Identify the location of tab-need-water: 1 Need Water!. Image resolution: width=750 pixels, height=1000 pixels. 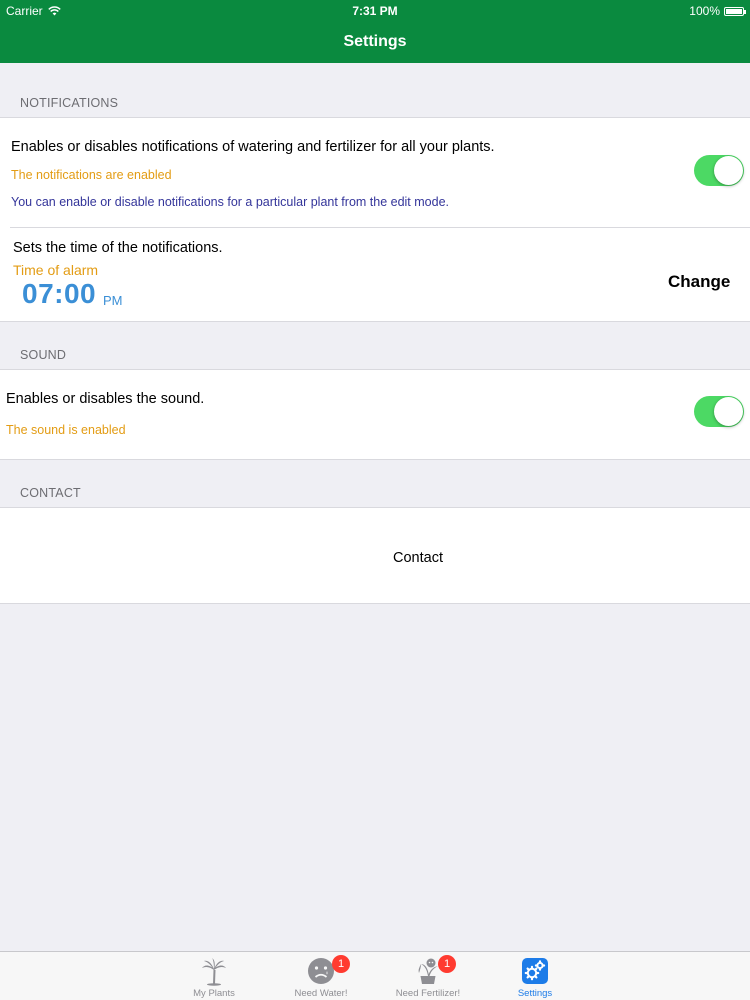
(321, 976).